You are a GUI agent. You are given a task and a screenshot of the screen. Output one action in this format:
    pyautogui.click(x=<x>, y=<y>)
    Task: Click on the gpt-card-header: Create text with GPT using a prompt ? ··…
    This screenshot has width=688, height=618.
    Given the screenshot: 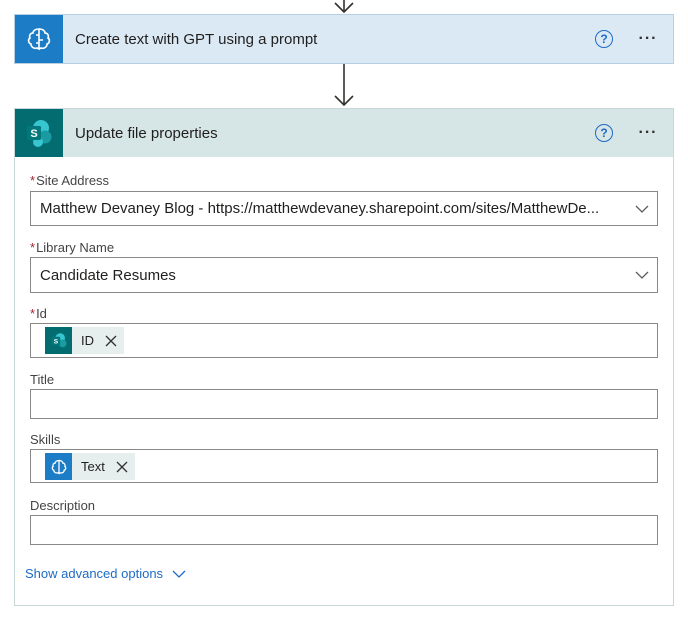 What is the action you would take?
    pyautogui.click(x=344, y=39)
    